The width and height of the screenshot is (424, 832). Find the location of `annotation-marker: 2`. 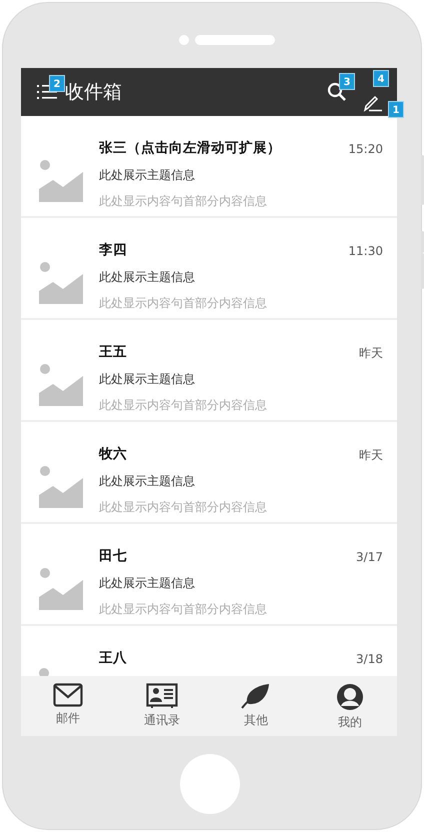

annotation-marker: 2 is located at coordinates (57, 83).